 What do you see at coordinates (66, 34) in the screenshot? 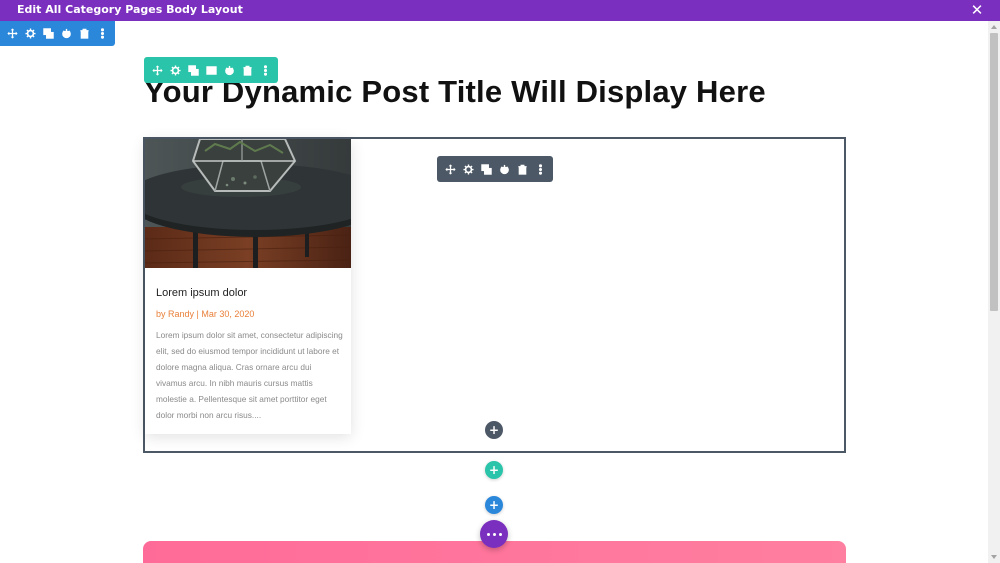
I see `section-power-icon` at bounding box center [66, 34].